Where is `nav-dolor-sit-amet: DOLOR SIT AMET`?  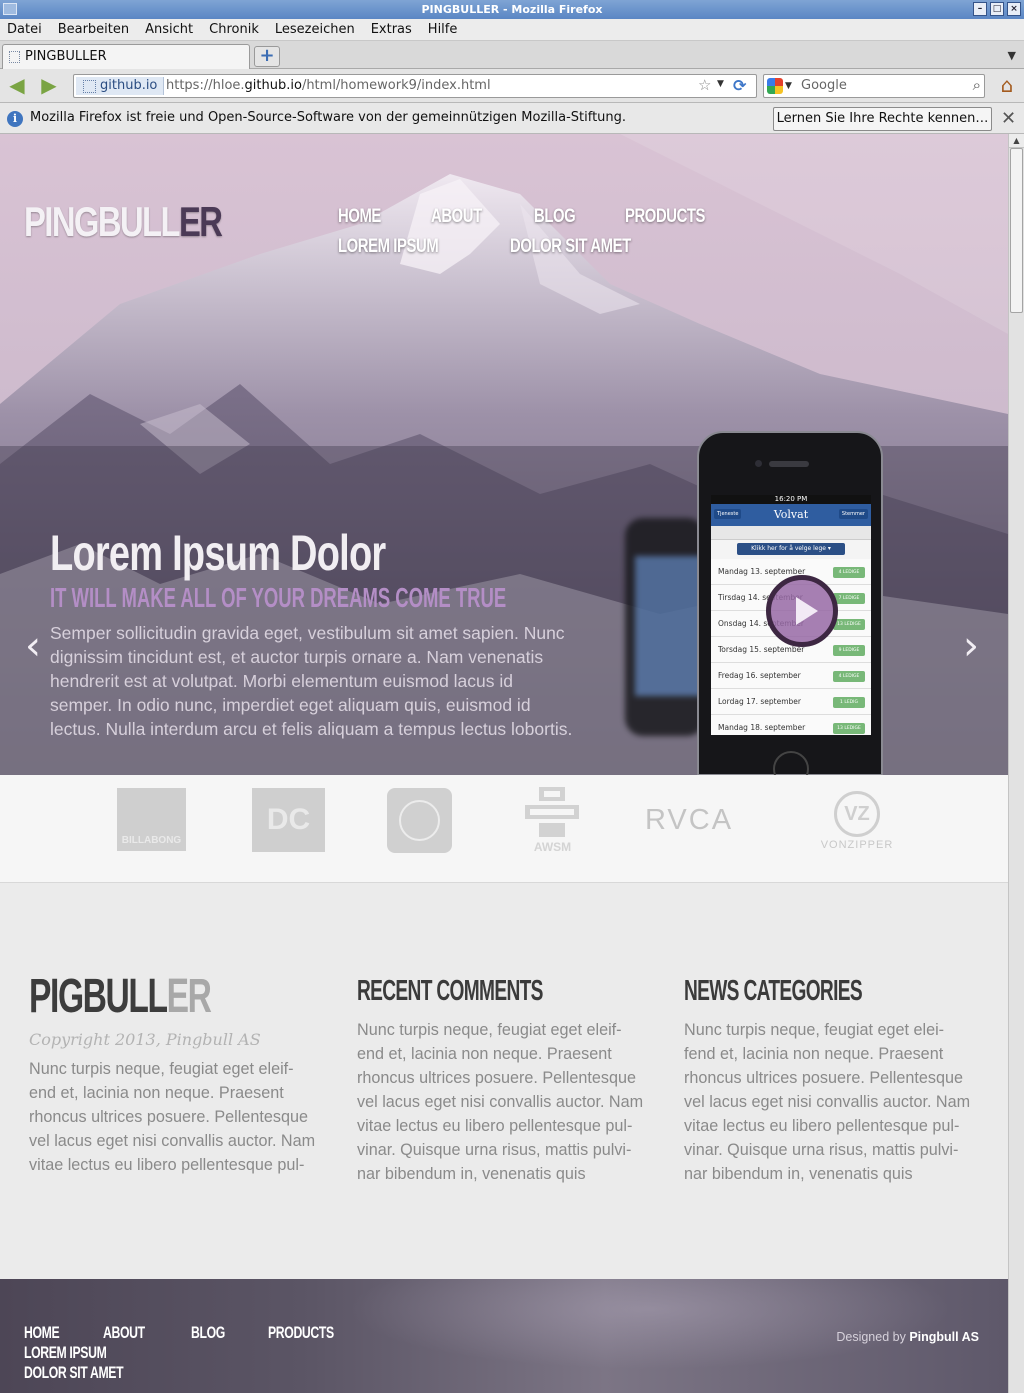
nav-dolor-sit-amet: DOLOR SIT AMET is located at coordinates (570, 247).